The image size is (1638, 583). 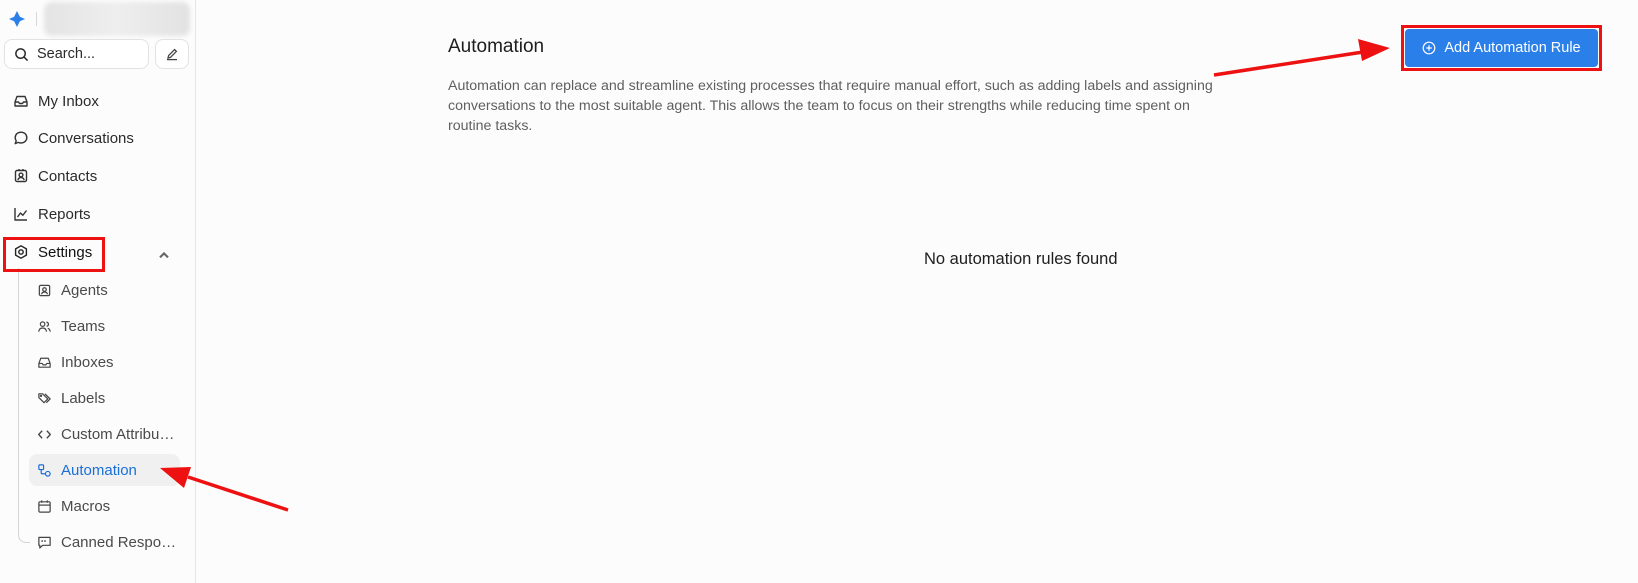 What do you see at coordinates (44, 470) in the screenshot?
I see `automation-icon` at bounding box center [44, 470].